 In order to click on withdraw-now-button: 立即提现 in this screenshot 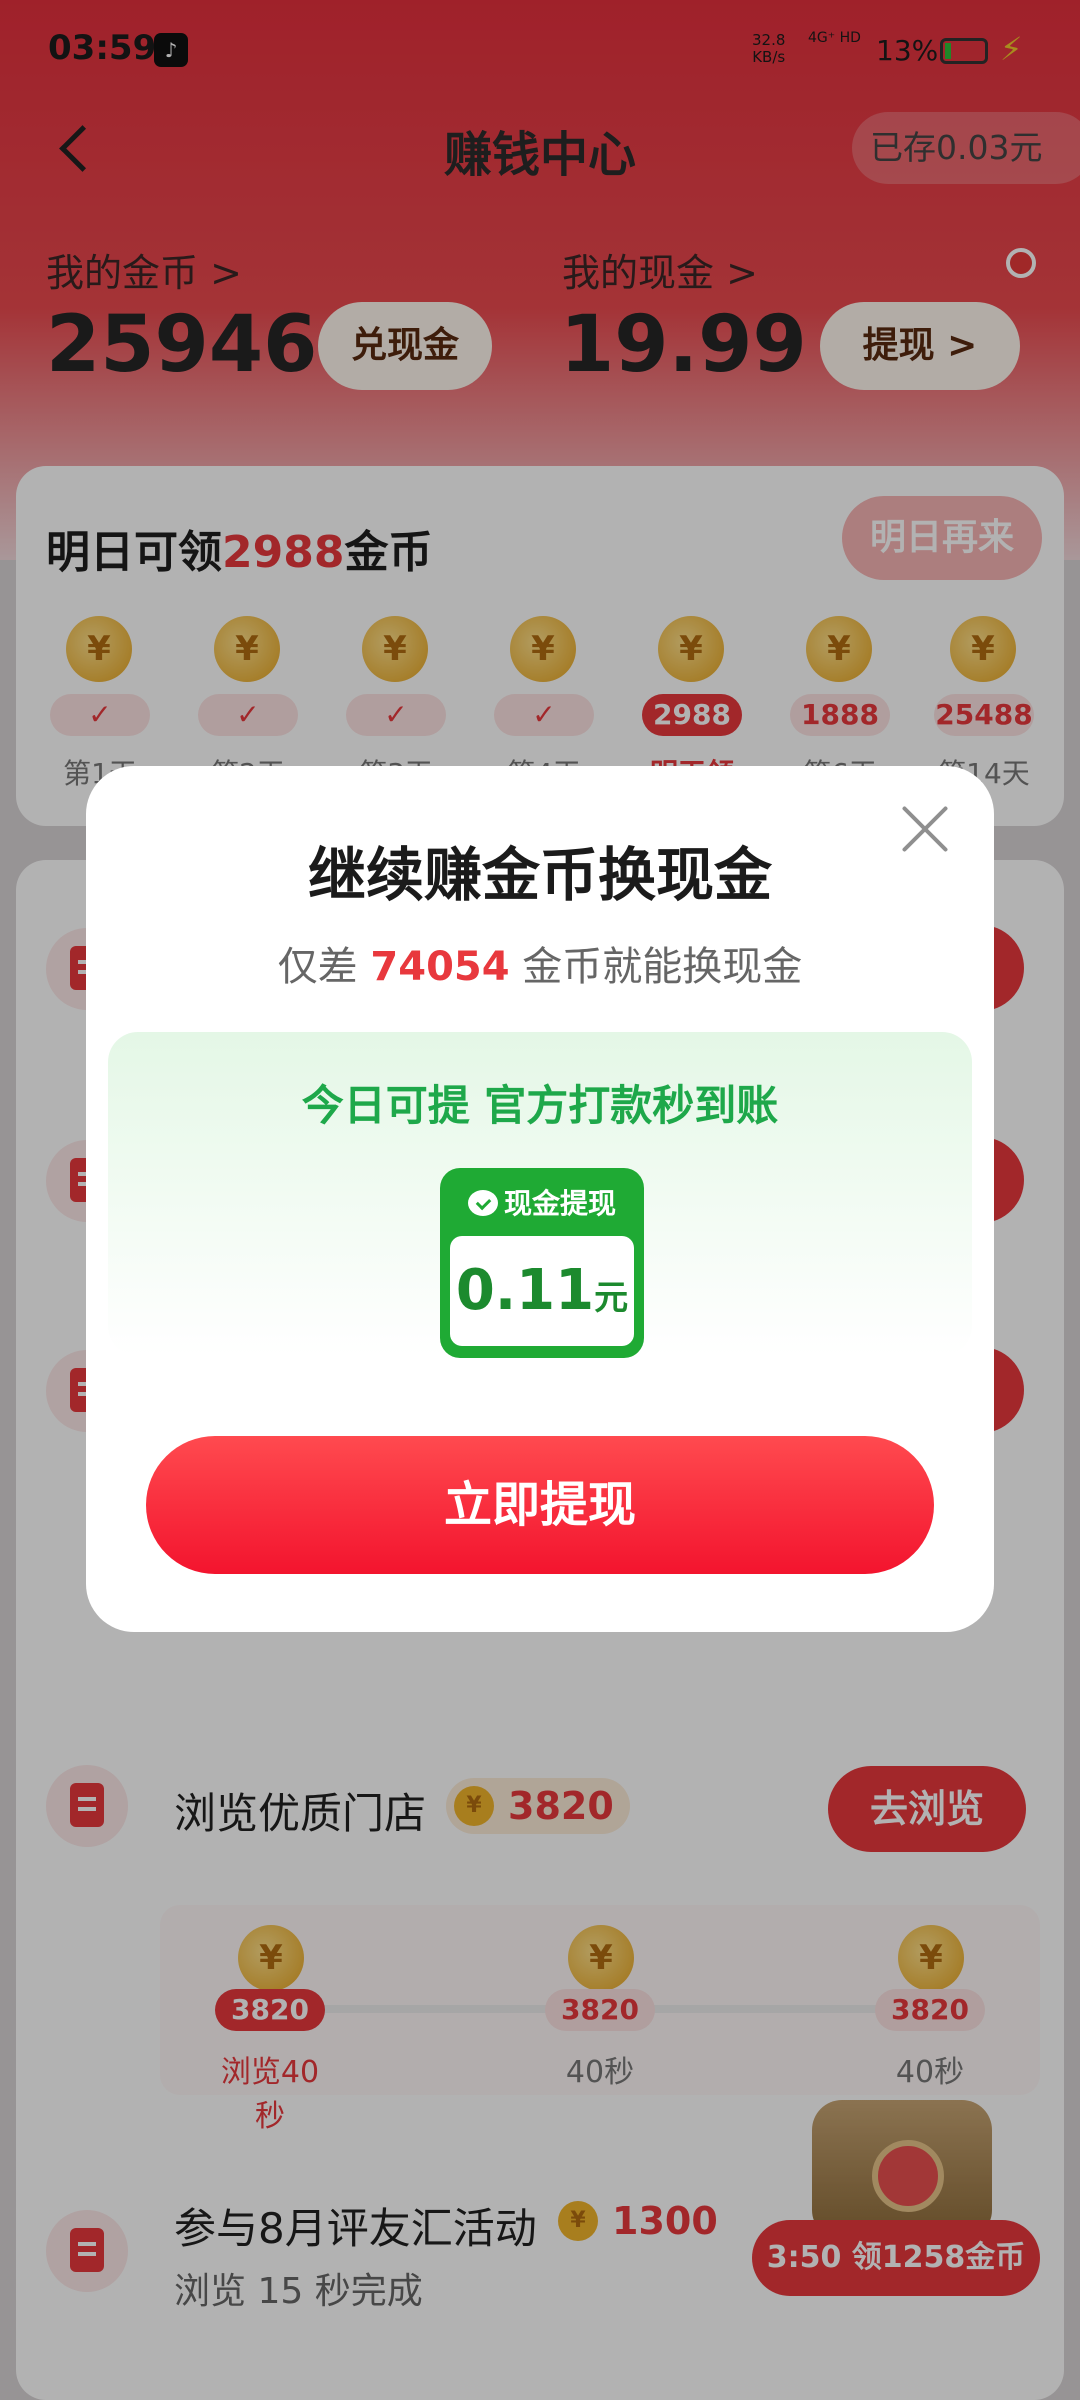, I will do `click(540, 1505)`.